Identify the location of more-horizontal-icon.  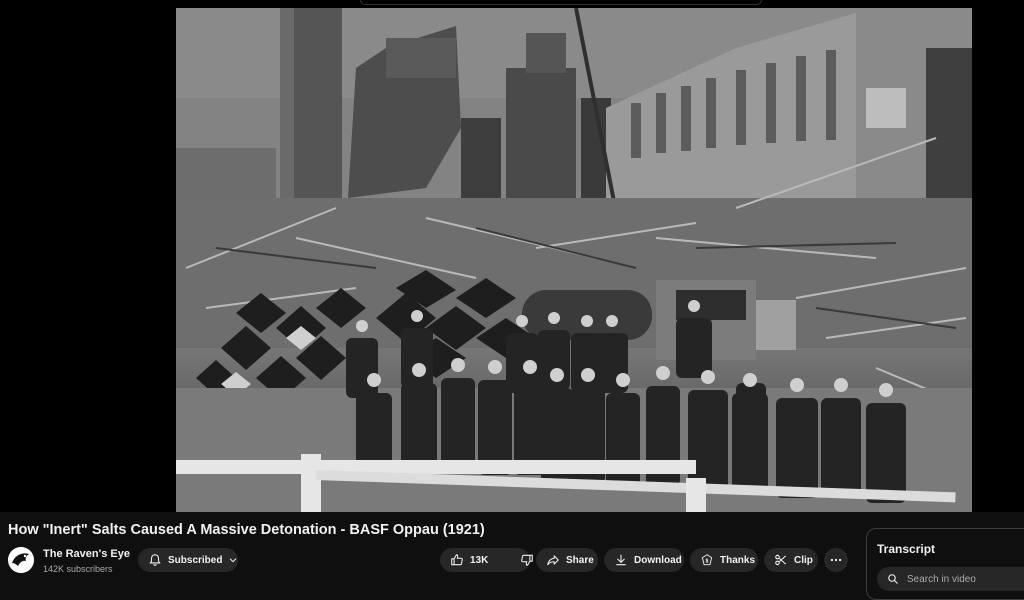
(836, 560).